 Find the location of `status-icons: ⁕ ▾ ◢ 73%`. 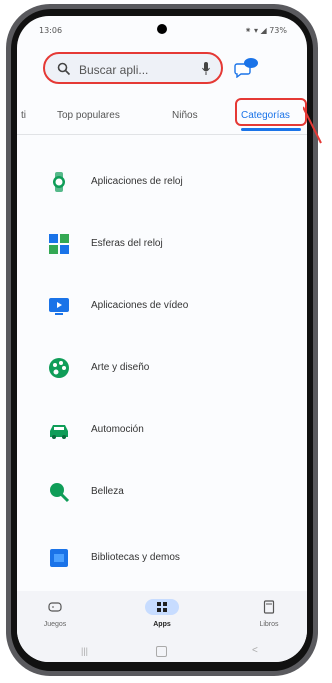

status-icons: ⁕ ▾ ◢ 73% is located at coordinates (265, 30).